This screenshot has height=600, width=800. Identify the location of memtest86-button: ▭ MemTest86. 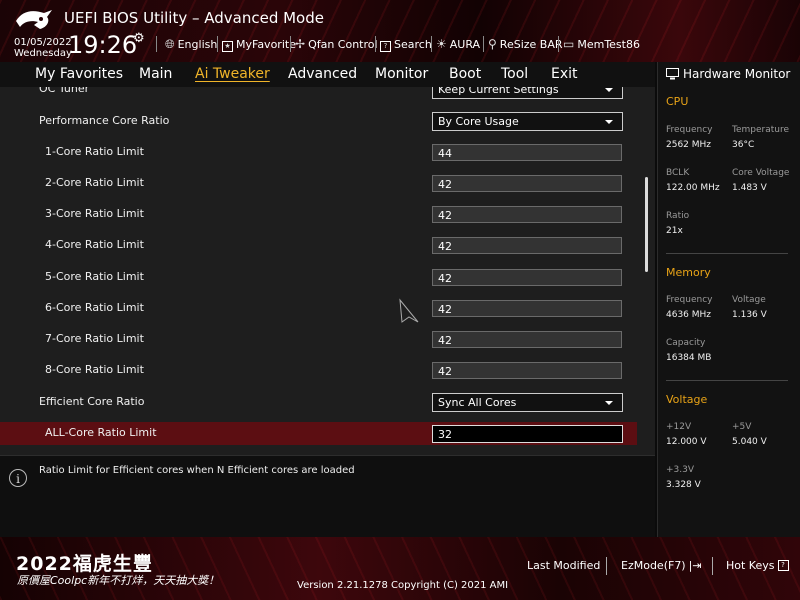
(601, 44).